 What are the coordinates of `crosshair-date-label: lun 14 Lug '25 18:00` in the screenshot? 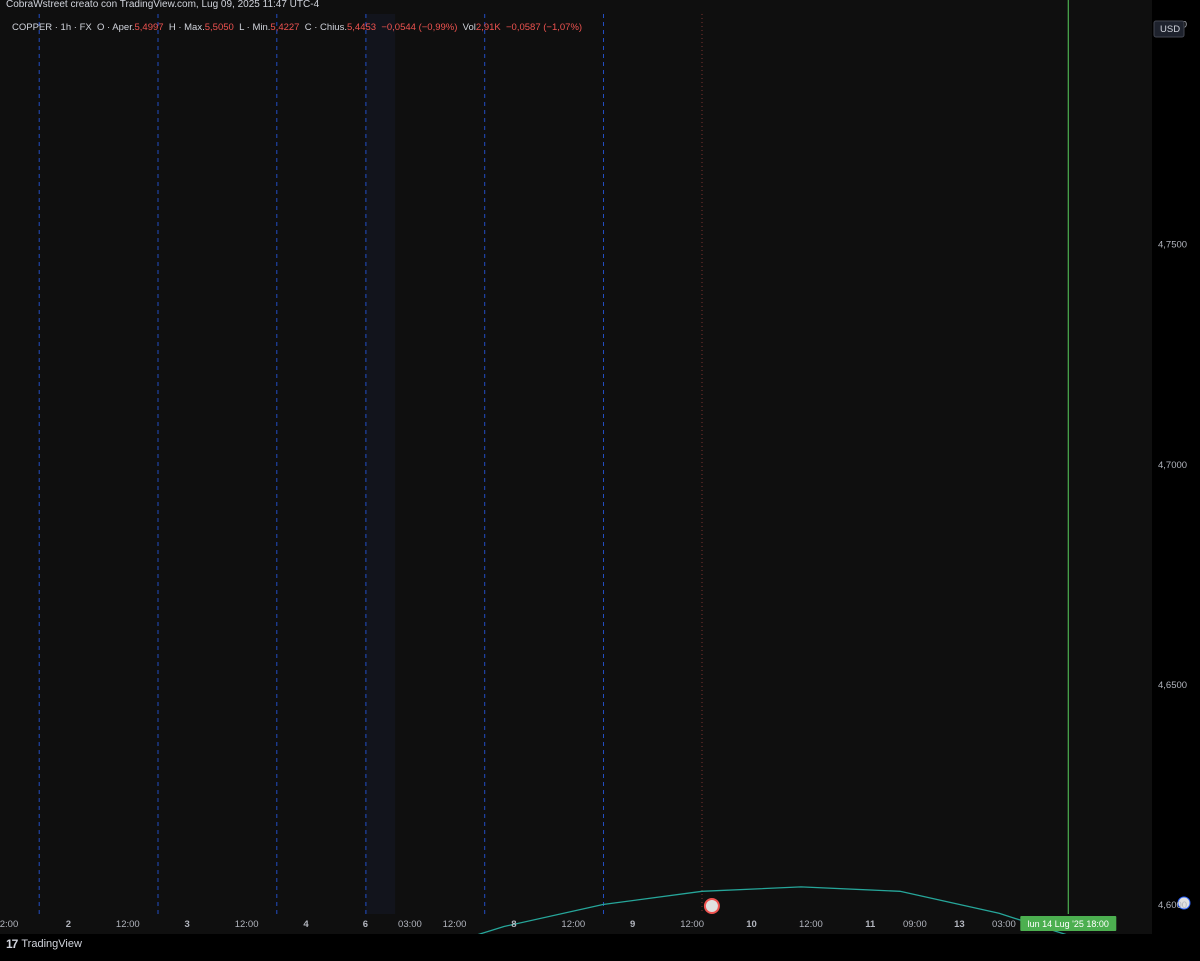 It's located at (1068, 924).